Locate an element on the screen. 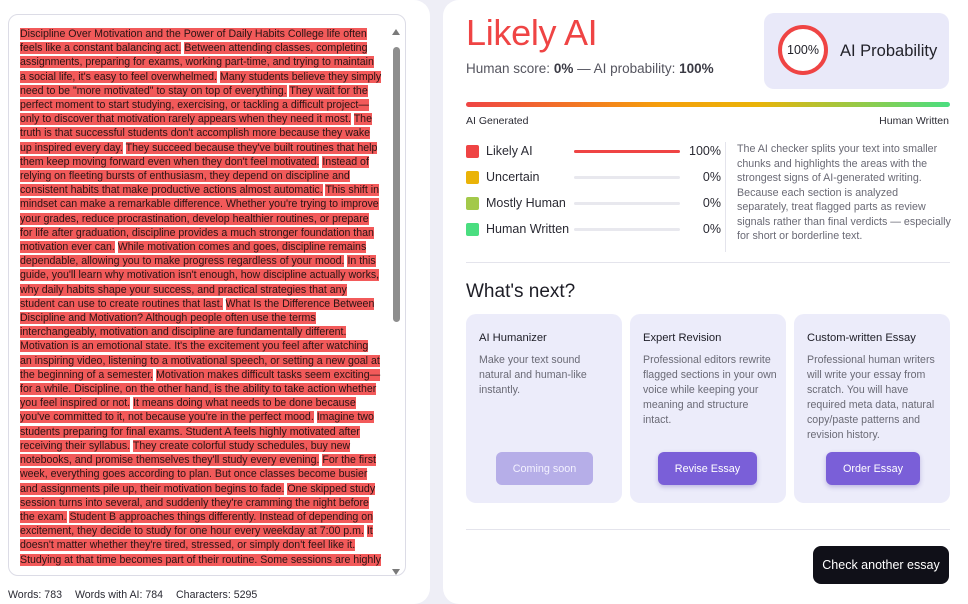 The width and height of the screenshot is (968, 604). legend-label: Mostly Human is located at coordinates (526, 203).